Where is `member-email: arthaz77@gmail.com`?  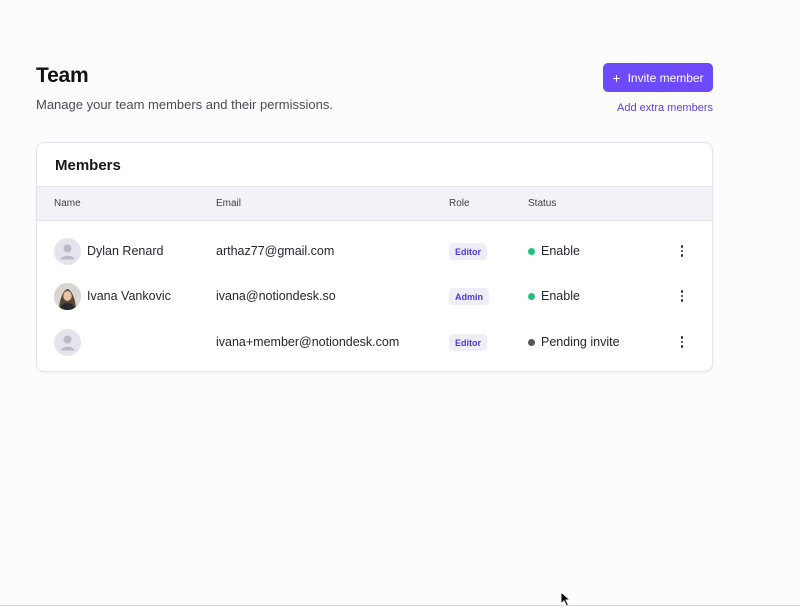 member-email: arthaz77@gmail.com is located at coordinates (275, 251).